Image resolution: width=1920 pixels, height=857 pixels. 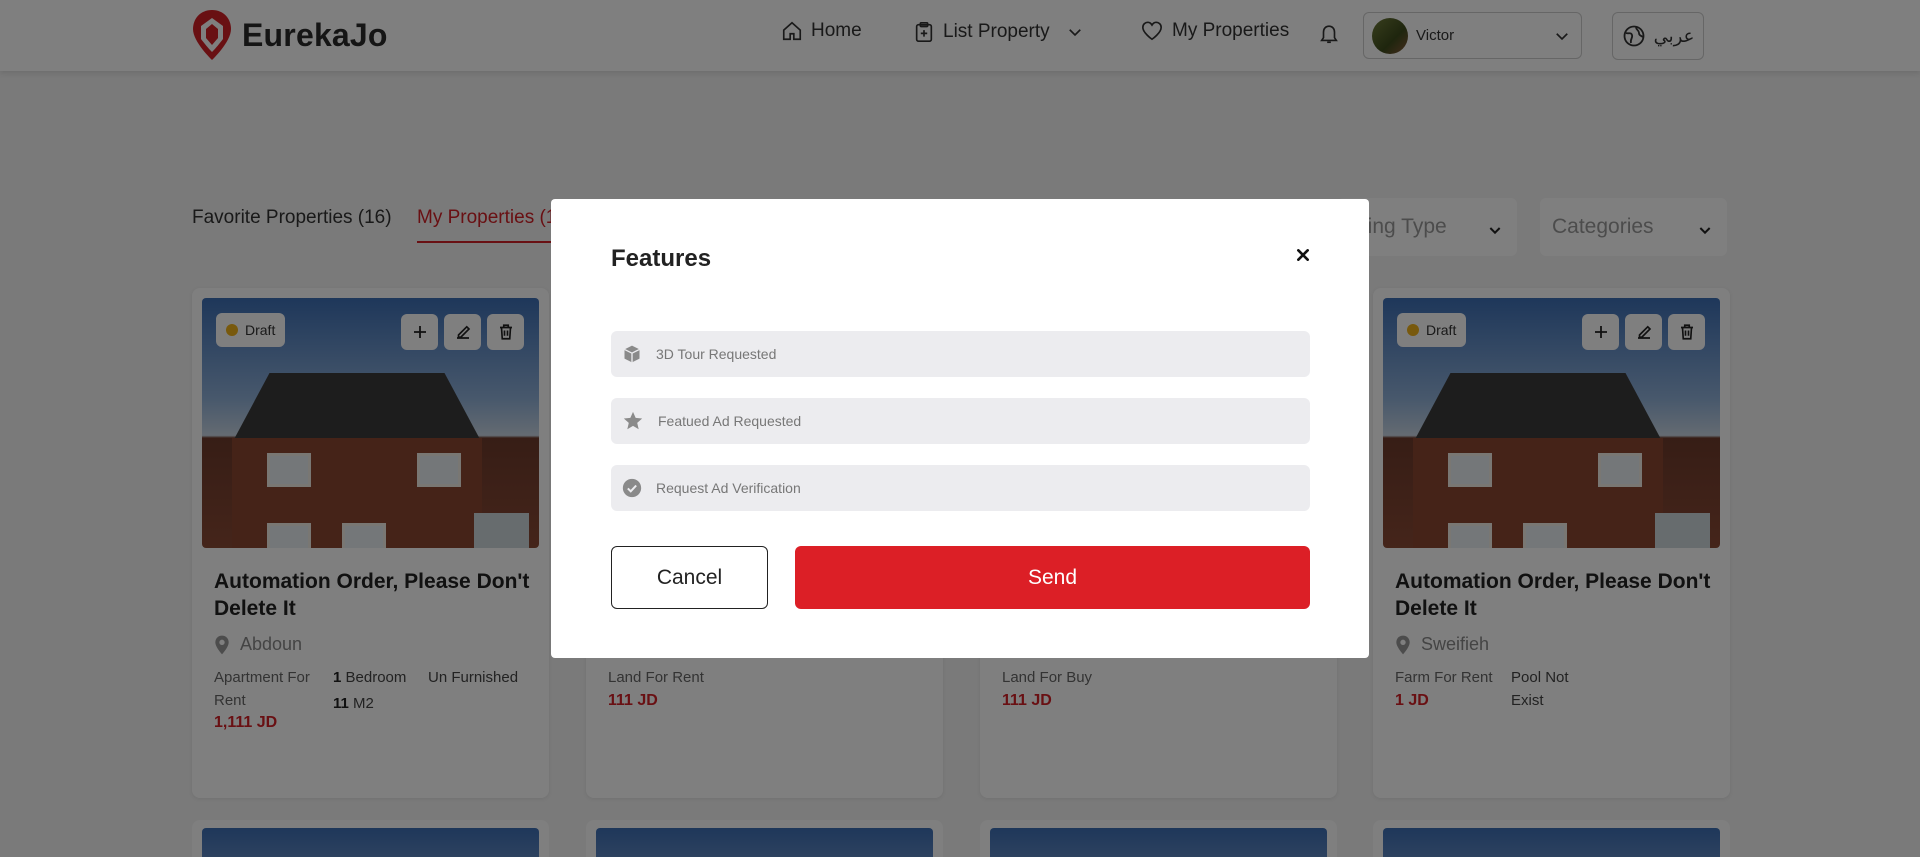 I want to click on close-icon, so click(x=1303, y=255).